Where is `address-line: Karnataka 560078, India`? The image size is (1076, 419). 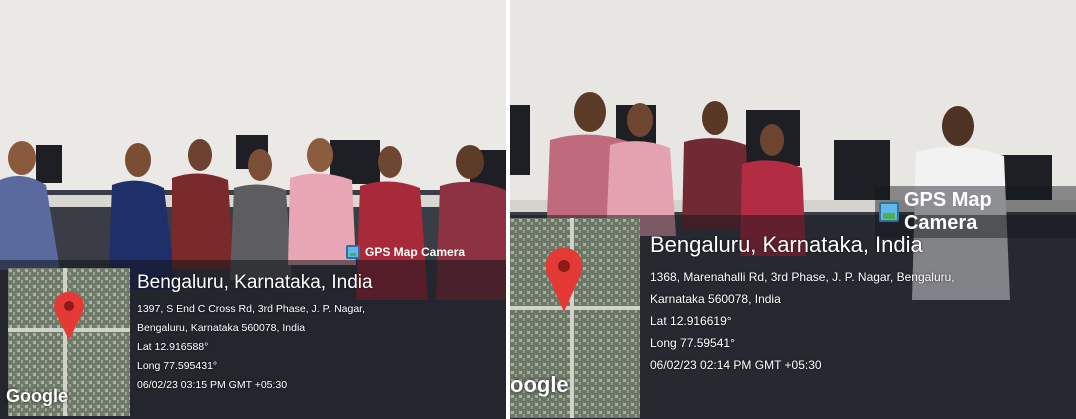 address-line: Karnataka 560078, India is located at coordinates (715, 299).